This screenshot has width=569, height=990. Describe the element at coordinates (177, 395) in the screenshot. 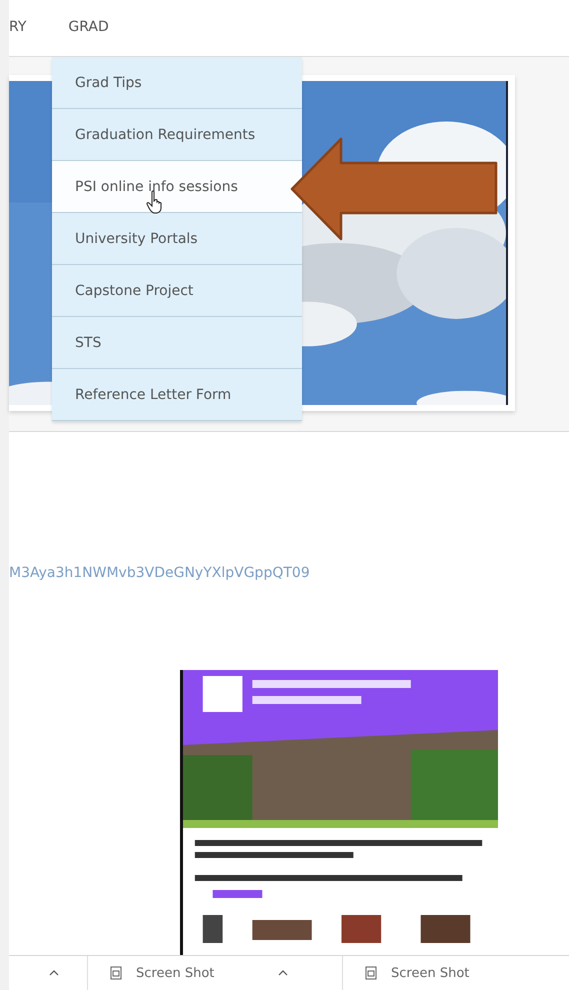

I see `menu-item: Reference Letter Form` at that location.